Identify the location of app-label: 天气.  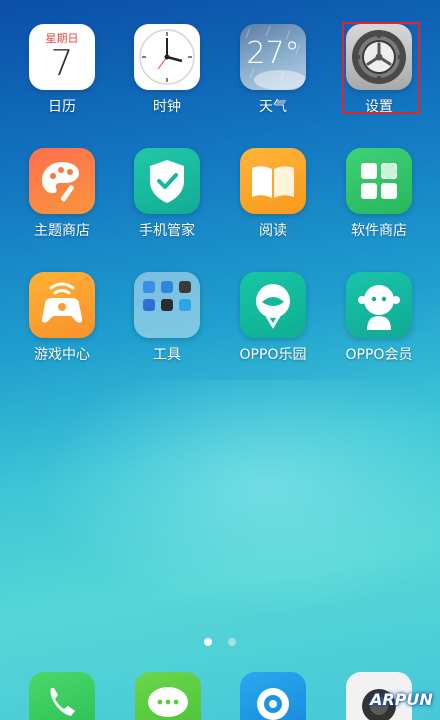
(273, 107).